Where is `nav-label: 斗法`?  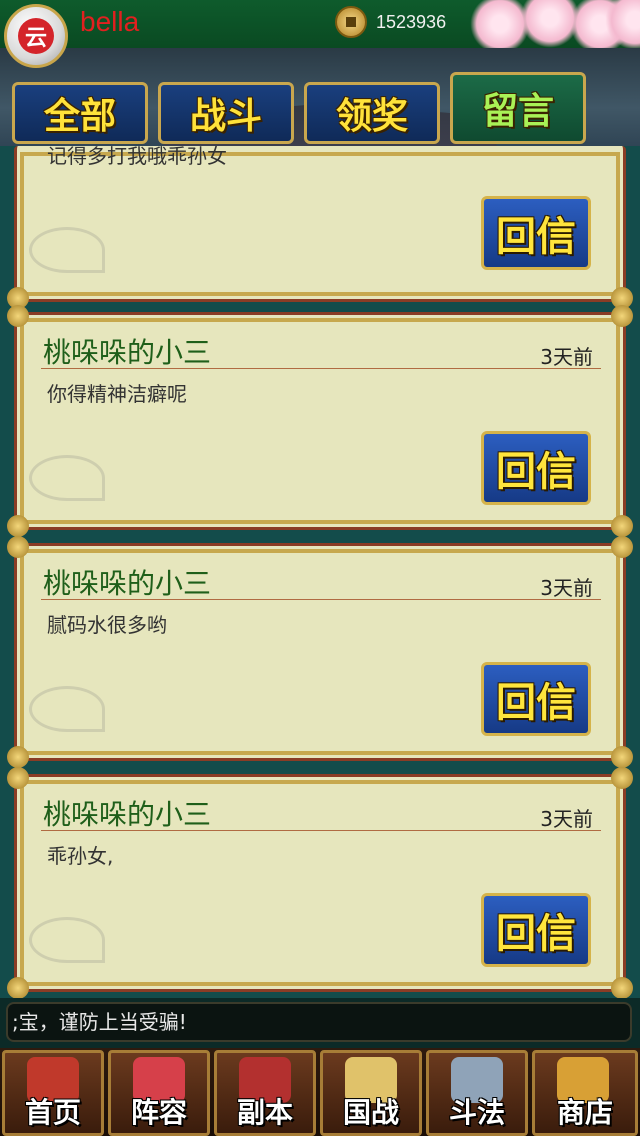 nav-label: 斗法 is located at coordinates (476, 1112).